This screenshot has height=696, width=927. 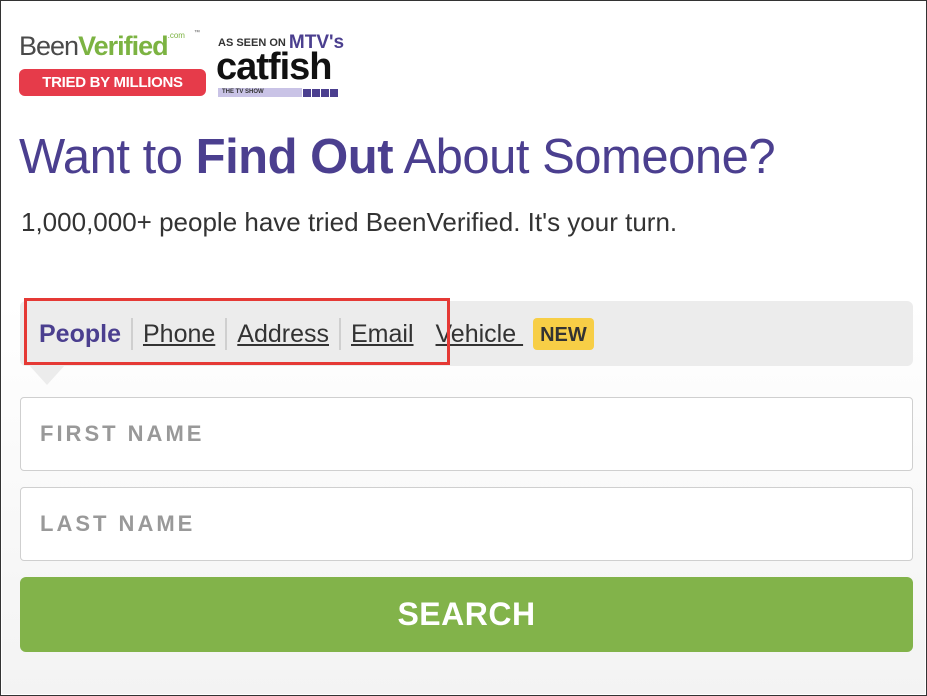 What do you see at coordinates (563, 333) in the screenshot?
I see `new-badge: NEW` at bounding box center [563, 333].